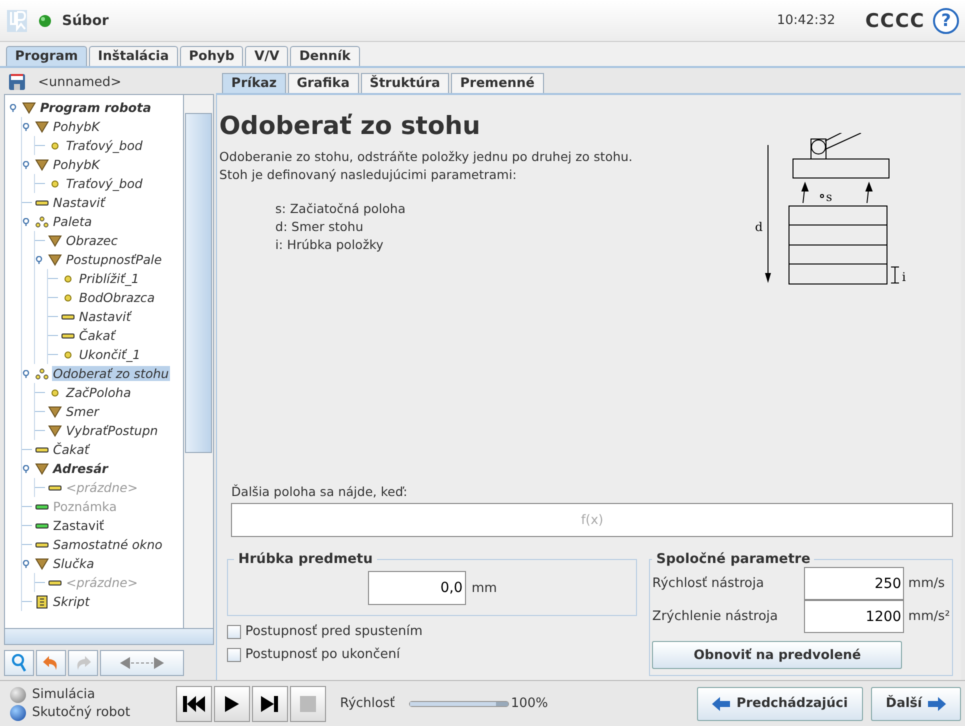  I want to click on tree-node: Odoberať zo stohu, so click(111, 373).